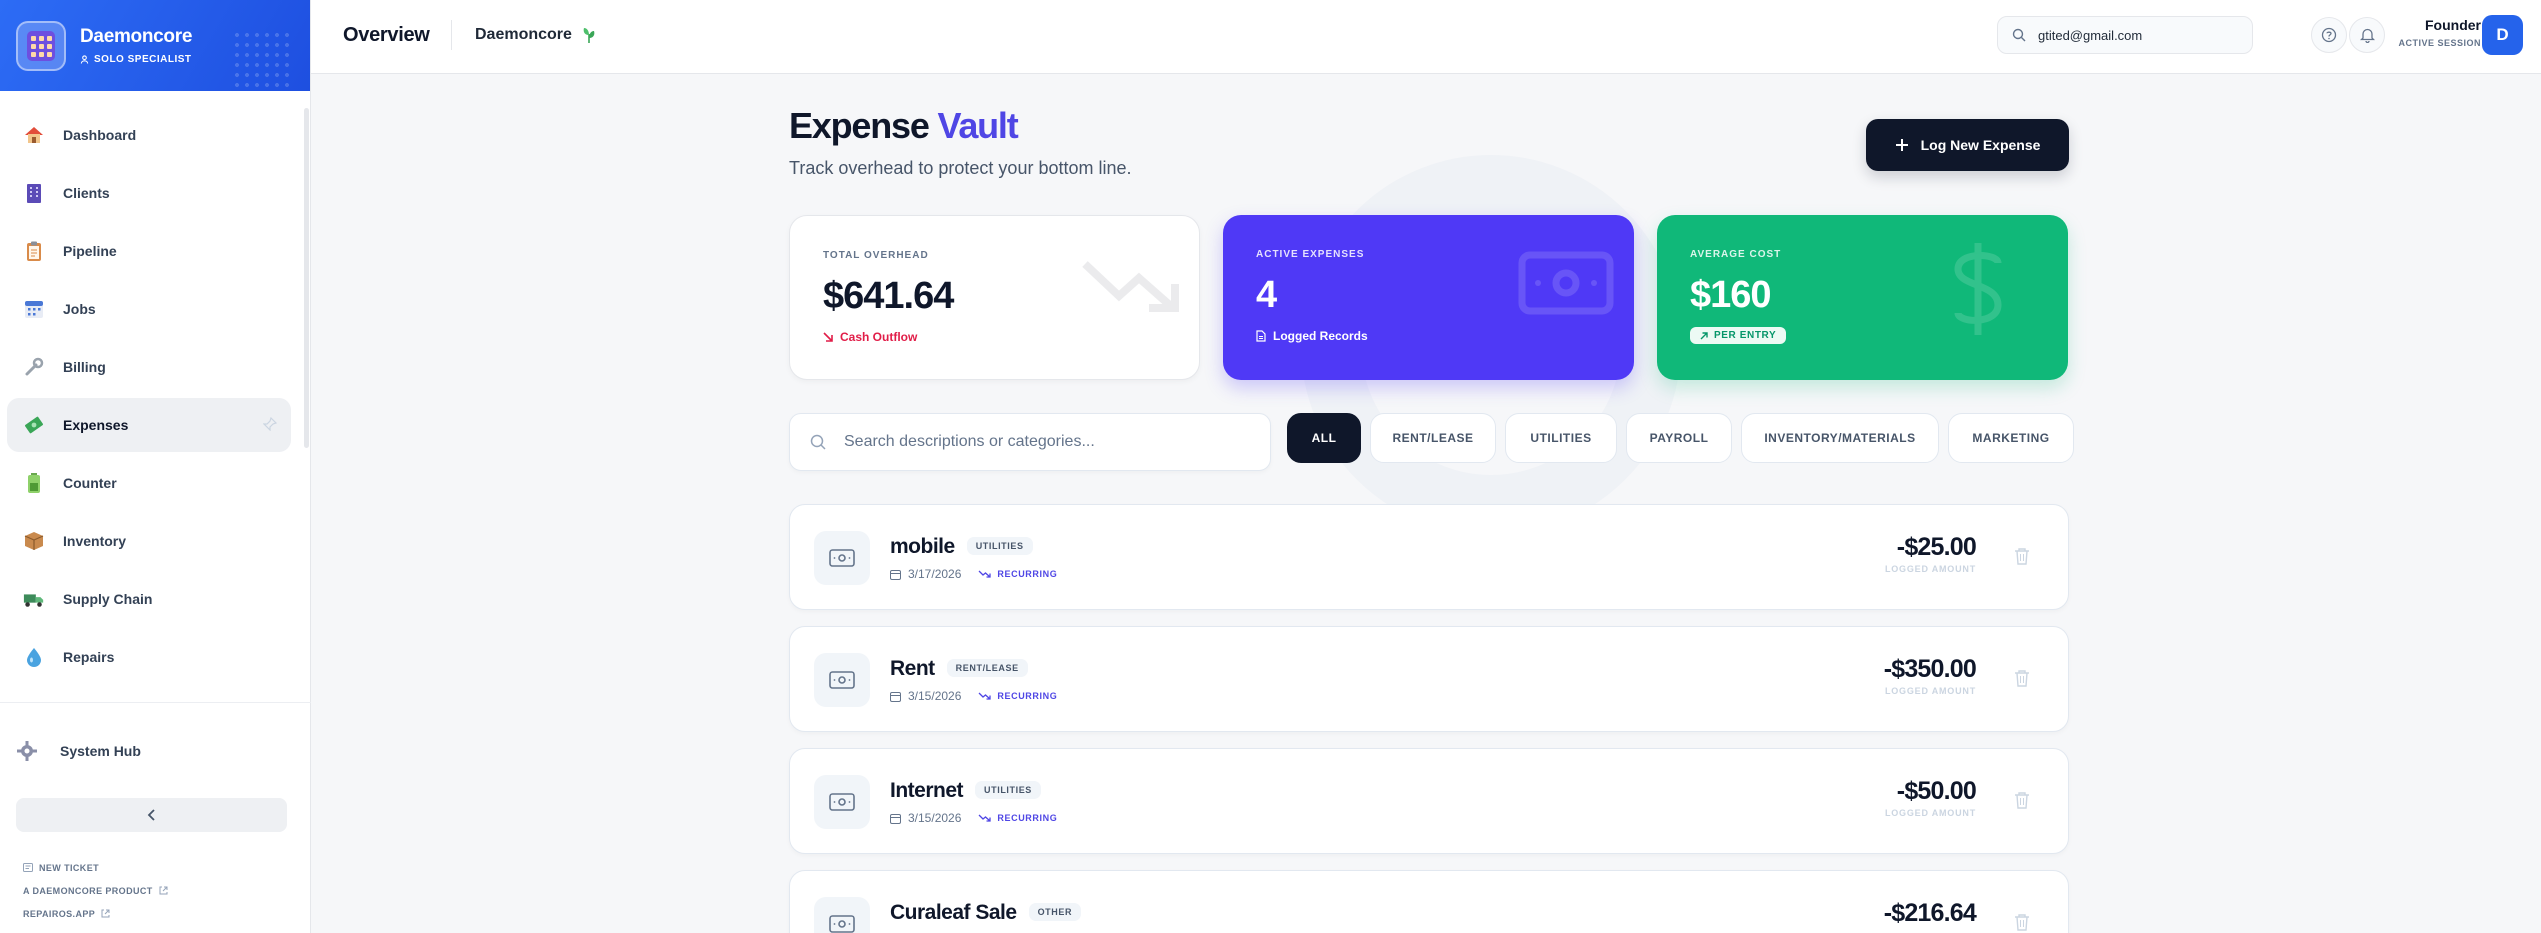 This screenshot has width=2541, height=933. Describe the element at coordinates (155, 702) in the screenshot. I see `sidebar-divider` at that location.